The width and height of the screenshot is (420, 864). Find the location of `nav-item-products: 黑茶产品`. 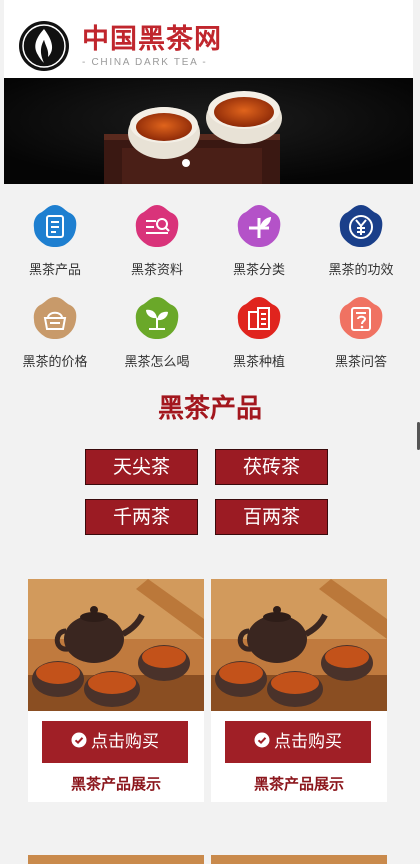

nav-item-products: 黑茶产品 is located at coordinates (55, 245).